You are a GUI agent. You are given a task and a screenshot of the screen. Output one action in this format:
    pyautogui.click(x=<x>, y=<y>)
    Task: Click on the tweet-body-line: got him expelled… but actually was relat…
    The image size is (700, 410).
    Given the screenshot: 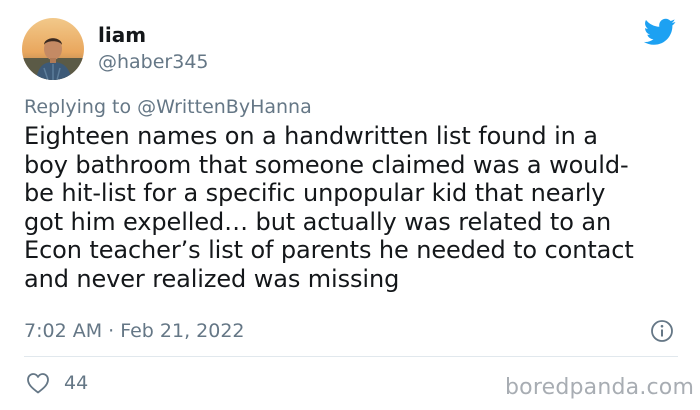 What is the action you would take?
    pyautogui.click(x=318, y=221)
    